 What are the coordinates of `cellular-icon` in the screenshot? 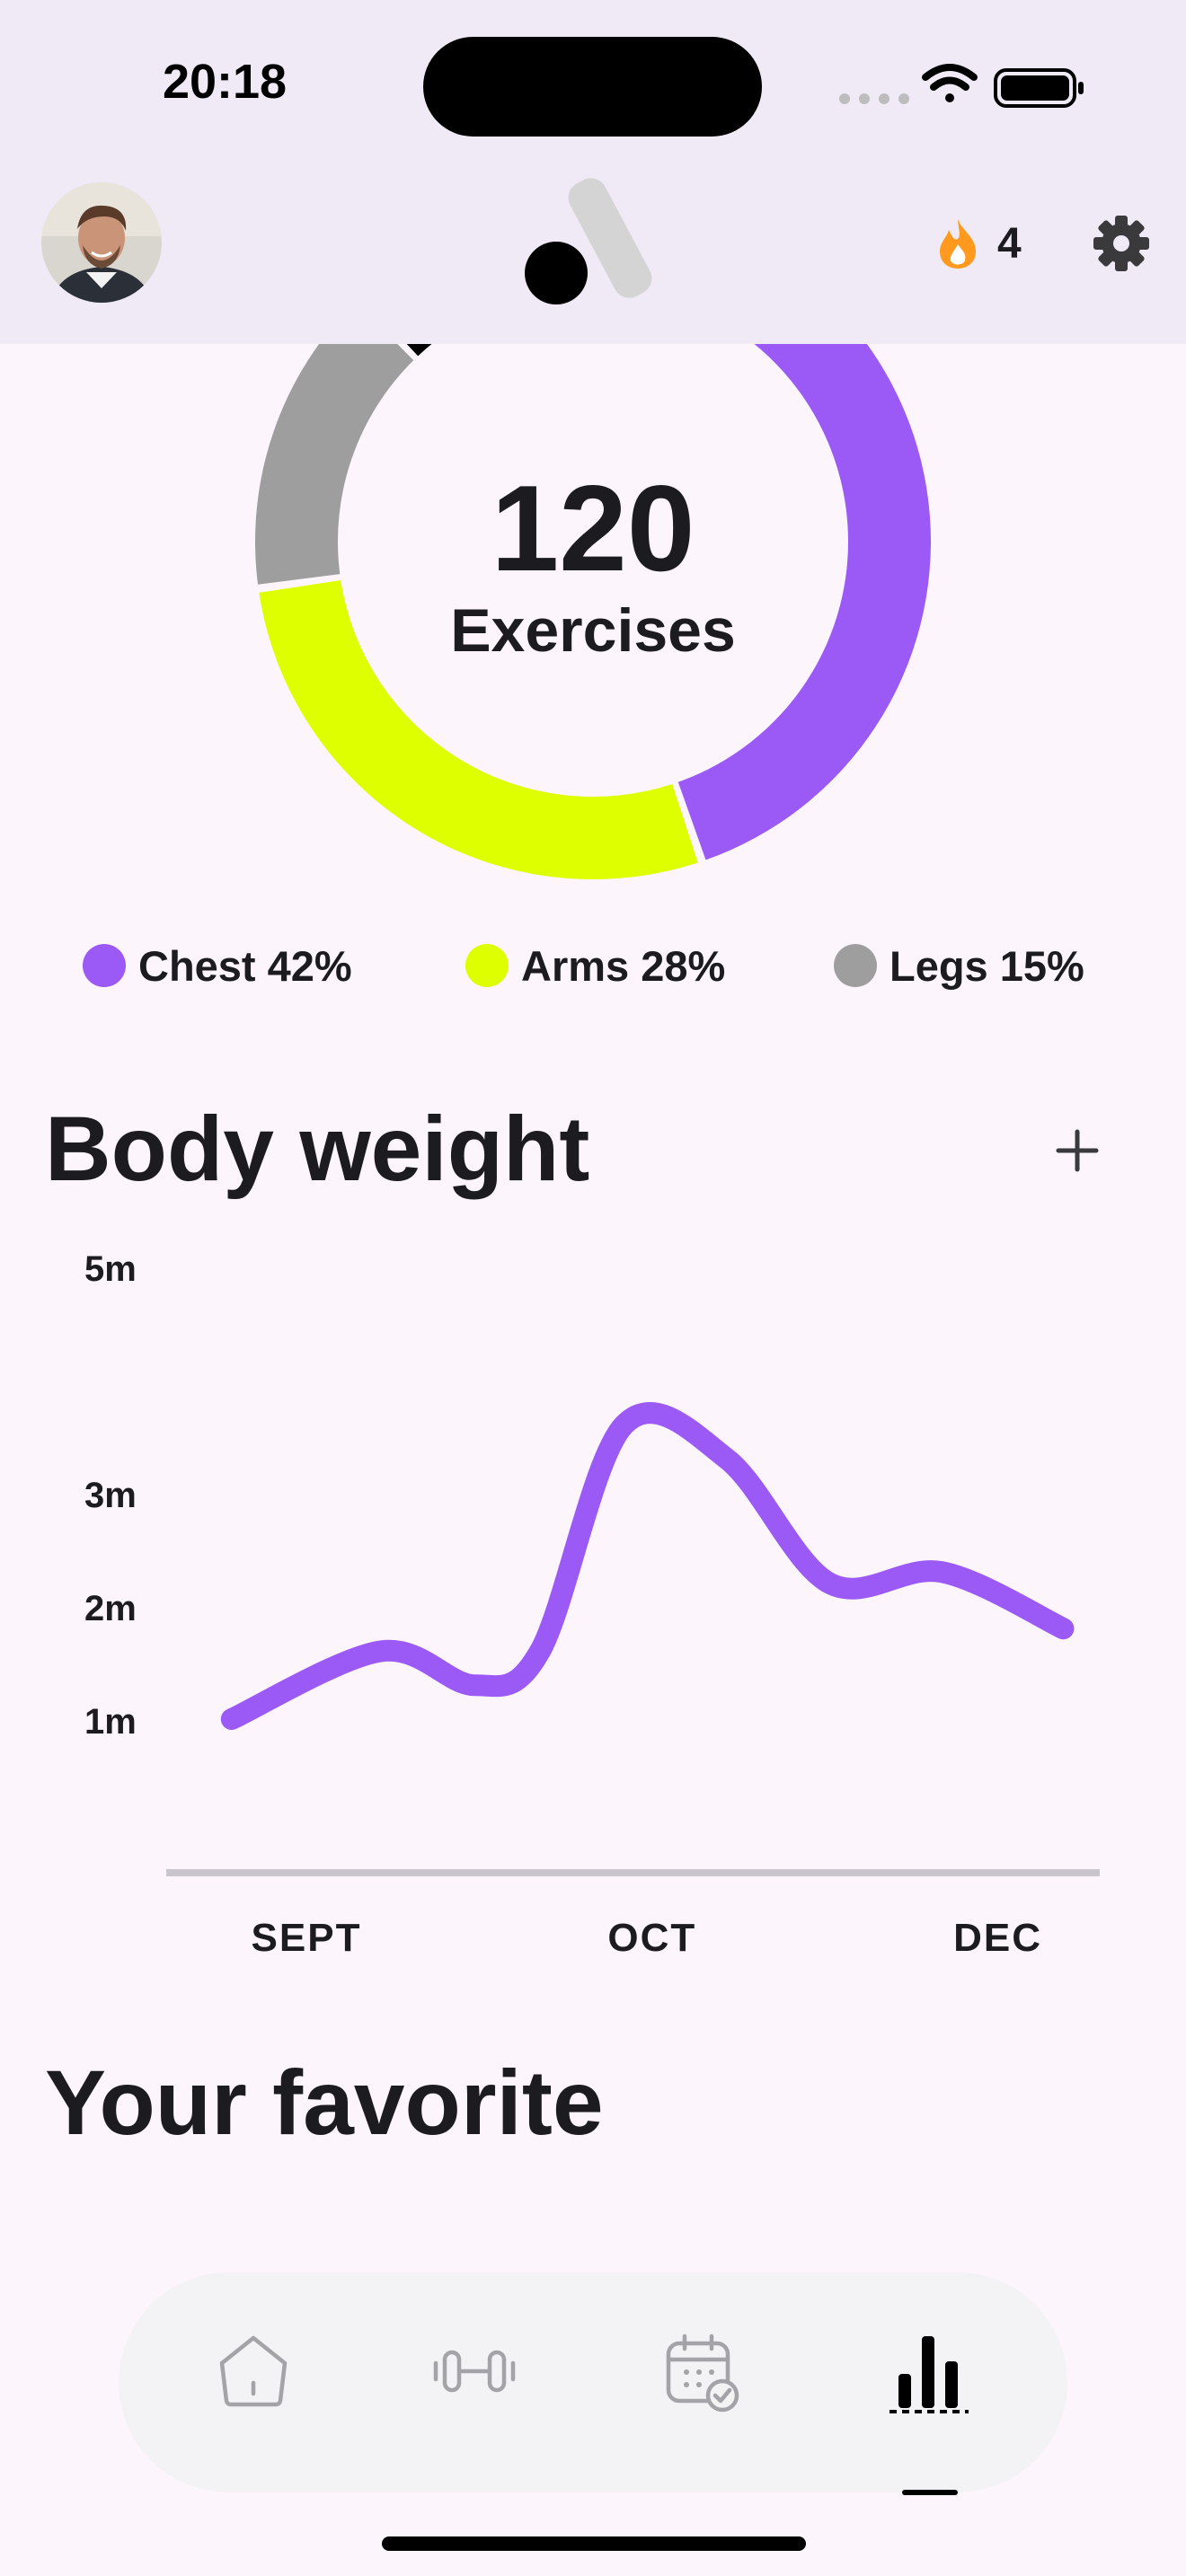 It's located at (874, 98).